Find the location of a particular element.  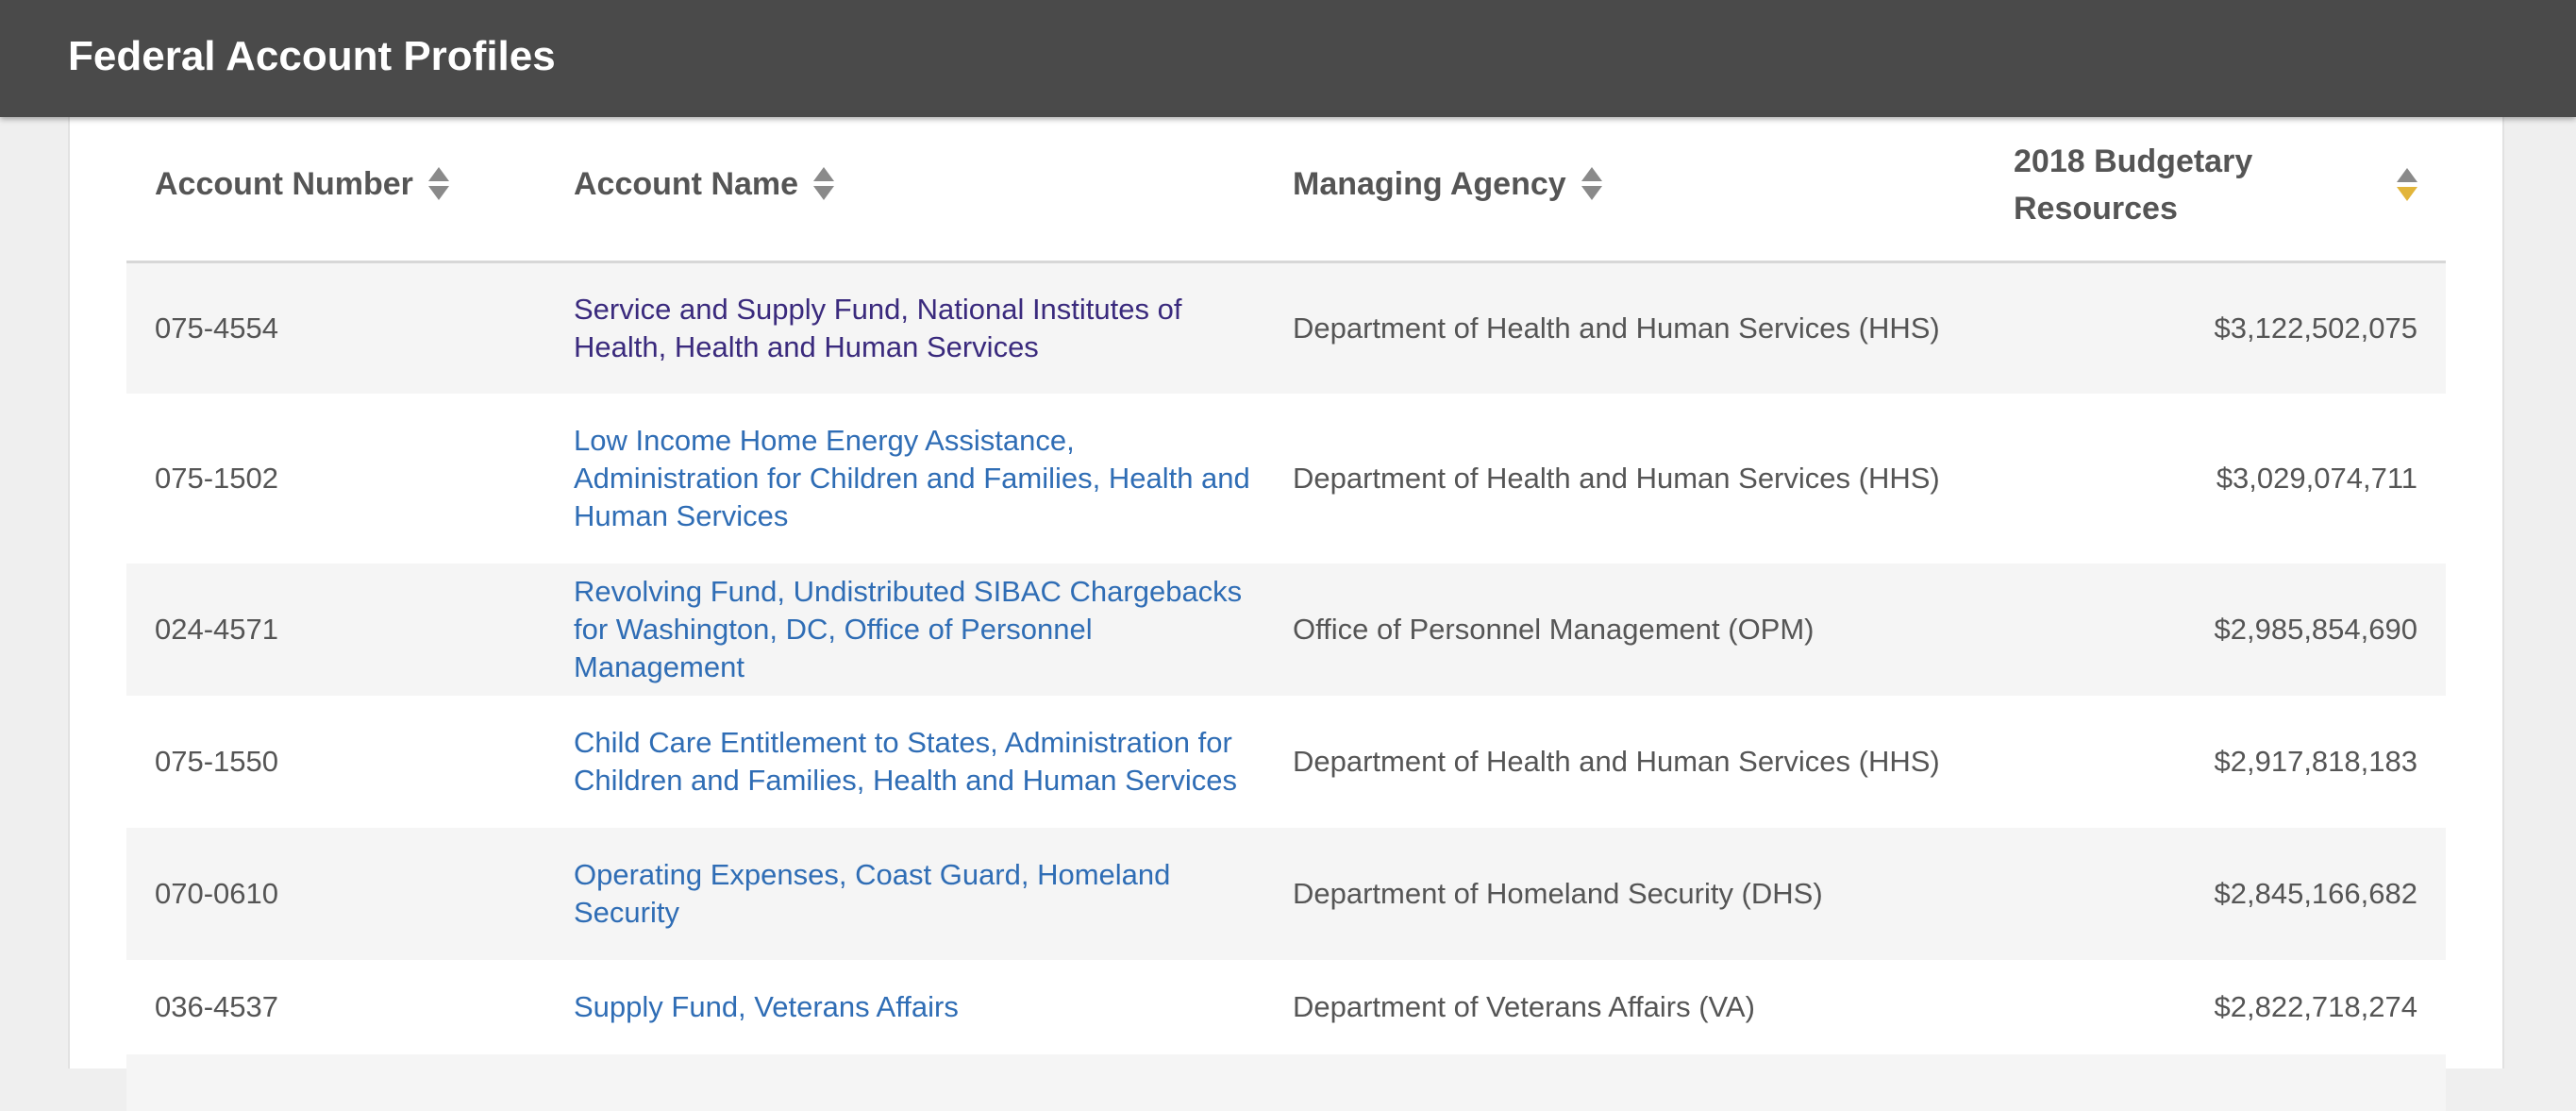

column-header-managing-agency: Managing Agency is located at coordinates (1447, 184).